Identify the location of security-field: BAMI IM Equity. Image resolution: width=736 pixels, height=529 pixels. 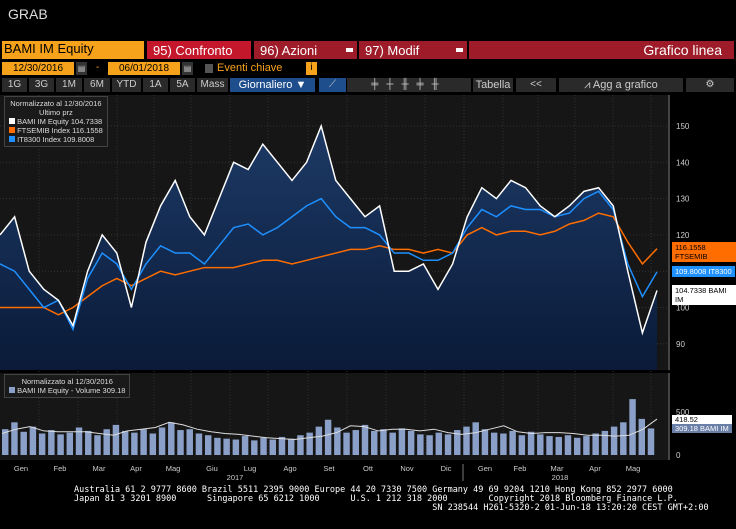
(73, 50).